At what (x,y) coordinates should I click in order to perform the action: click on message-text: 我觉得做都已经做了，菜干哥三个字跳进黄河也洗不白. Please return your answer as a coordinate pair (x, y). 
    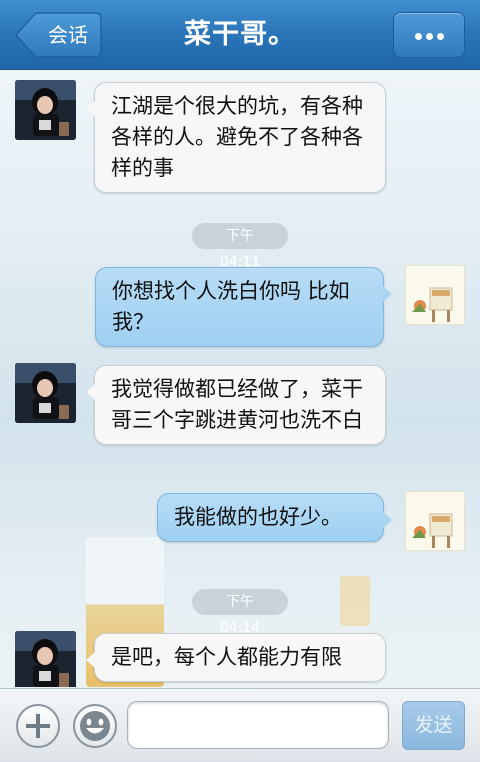
    Looking at the image, I should click on (237, 404).